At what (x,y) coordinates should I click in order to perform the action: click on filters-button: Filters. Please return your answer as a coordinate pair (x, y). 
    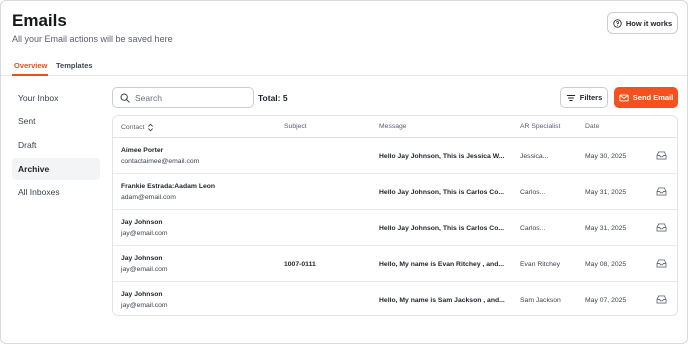
    Looking at the image, I should click on (584, 97).